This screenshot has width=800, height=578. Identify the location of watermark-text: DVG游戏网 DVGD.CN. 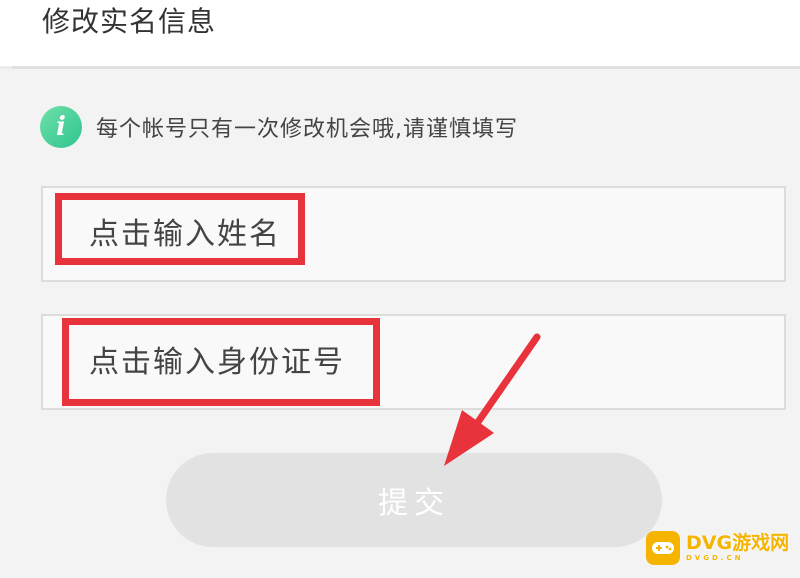
(737, 548).